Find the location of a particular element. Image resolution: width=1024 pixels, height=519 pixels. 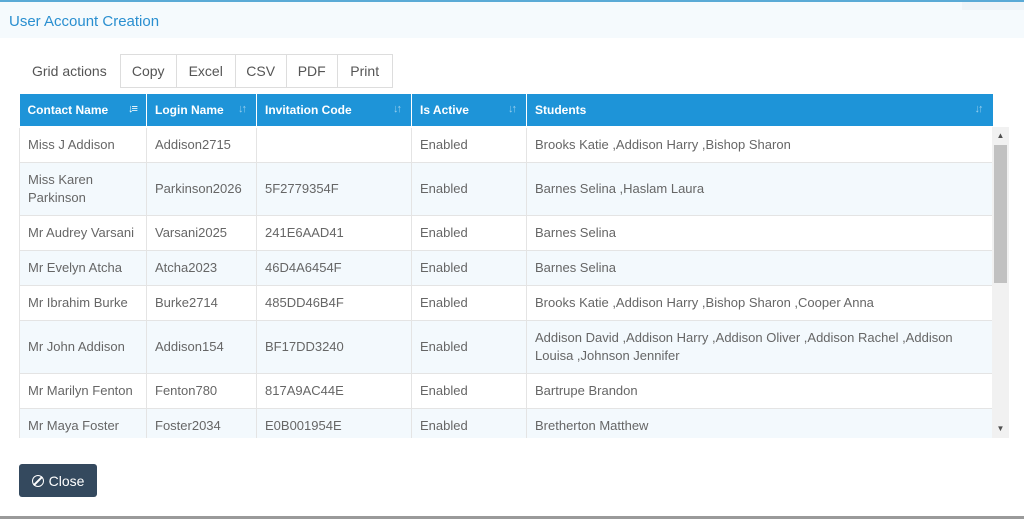

table-scrollbar: ▲ ▼ is located at coordinates (1000, 282).